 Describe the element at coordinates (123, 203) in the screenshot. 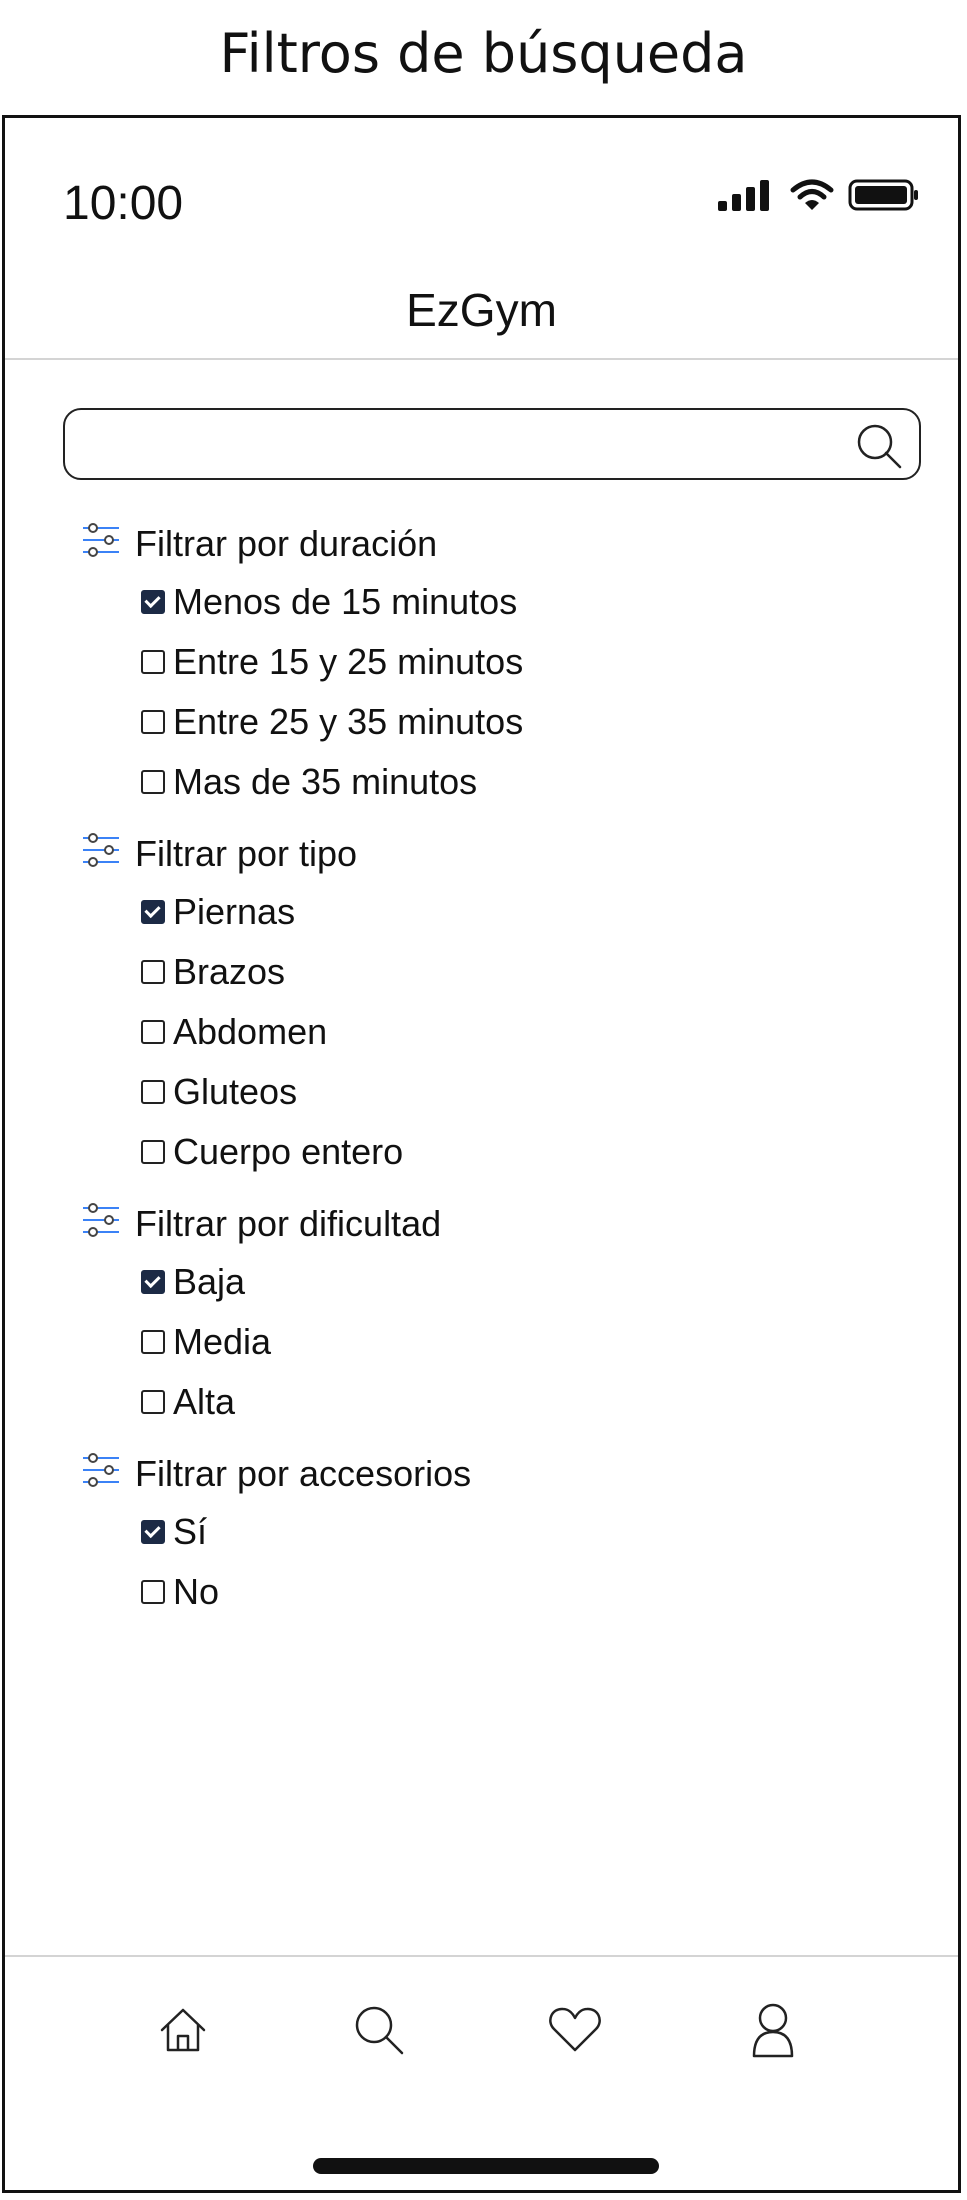

I see `status-time: 10:00` at that location.